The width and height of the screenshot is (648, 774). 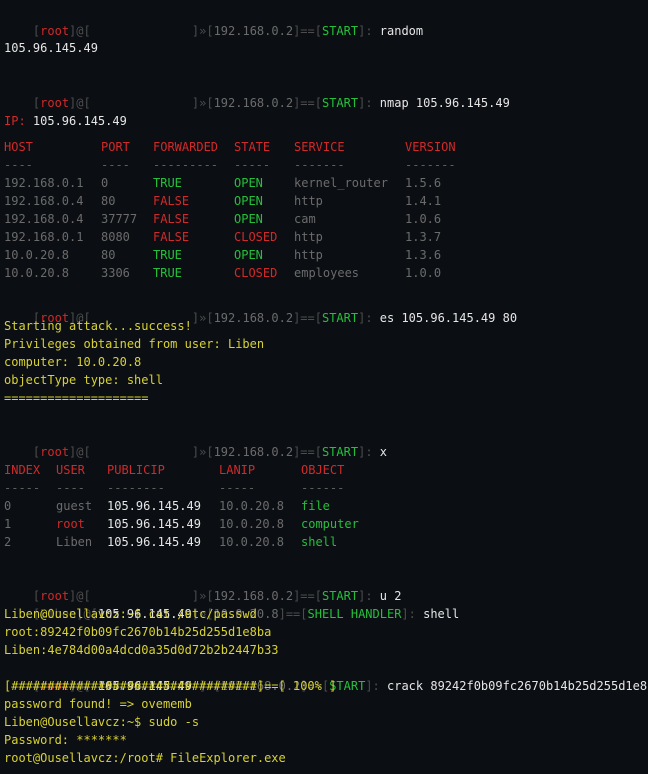 What do you see at coordinates (74, 506) in the screenshot?
I see `cell-user: guest` at bounding box center [74, 506].